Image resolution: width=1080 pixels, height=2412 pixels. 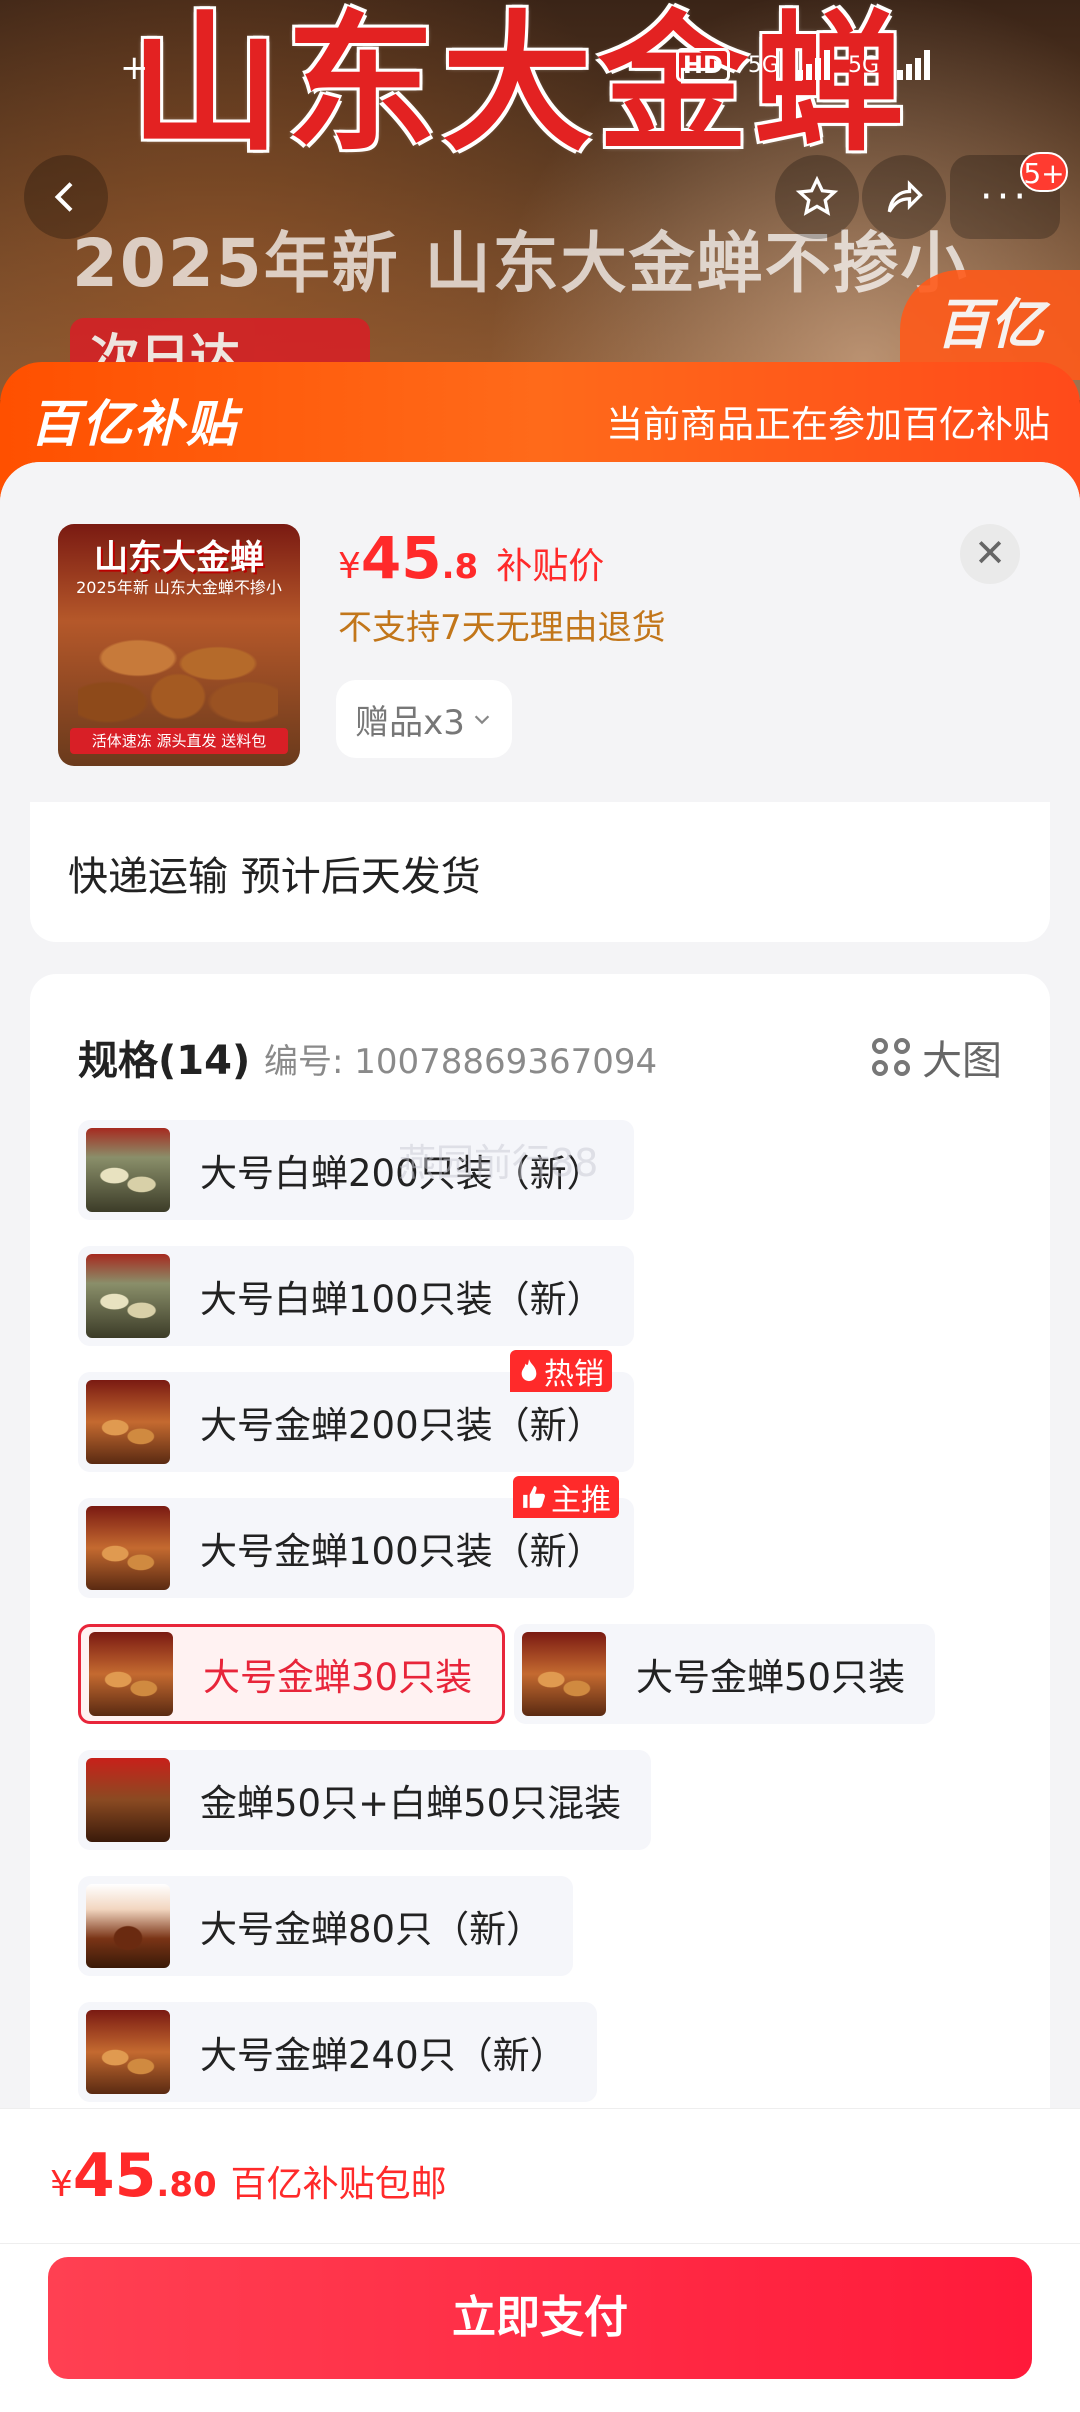 What do you see at coordinates (411, 1803) in the screenshot?
I see `option-label: 金蝉50只+白蝉50只混装` at bounding box center [411, 1803].